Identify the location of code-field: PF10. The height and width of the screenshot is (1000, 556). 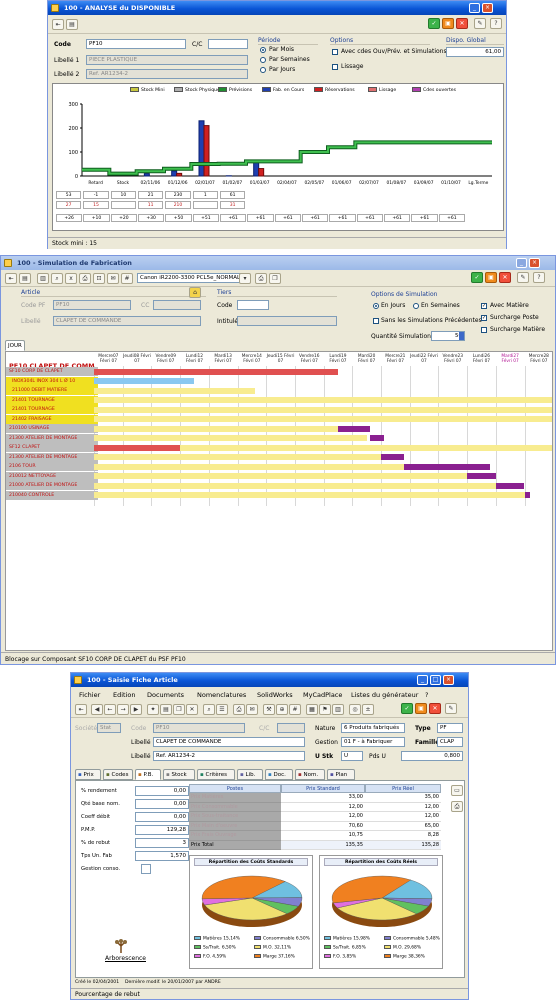
(136, 44).